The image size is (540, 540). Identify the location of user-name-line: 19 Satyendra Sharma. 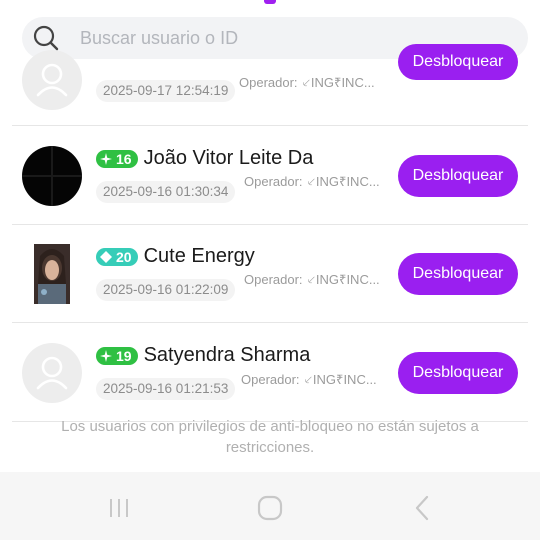
(203, 355).